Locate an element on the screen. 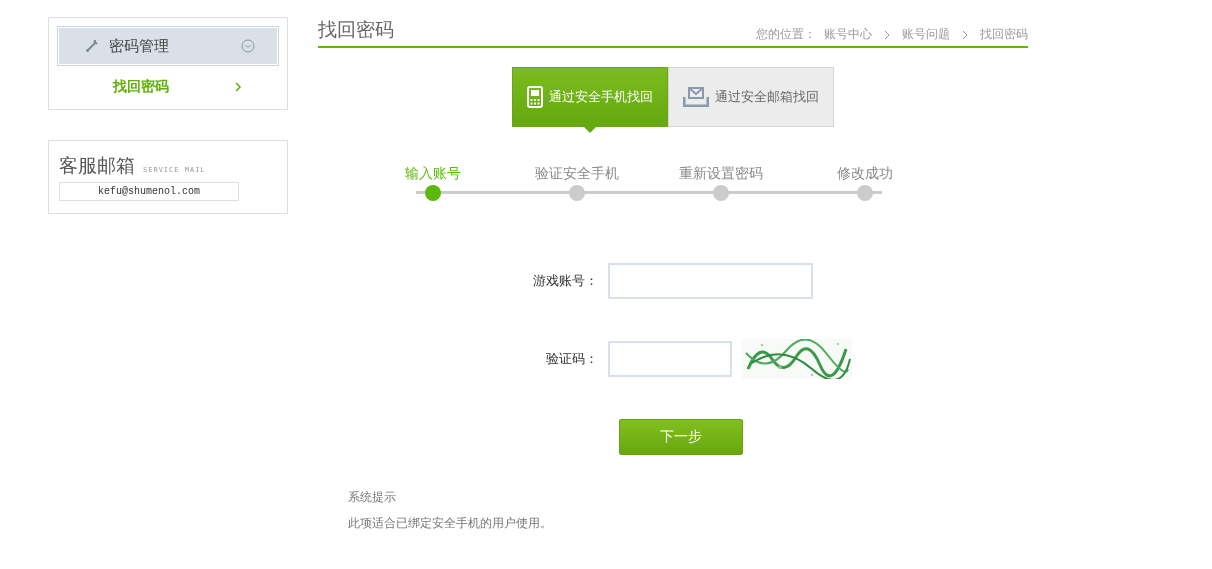  breadcrumb-link: 账号问题 is located at coordinates (926, 34).